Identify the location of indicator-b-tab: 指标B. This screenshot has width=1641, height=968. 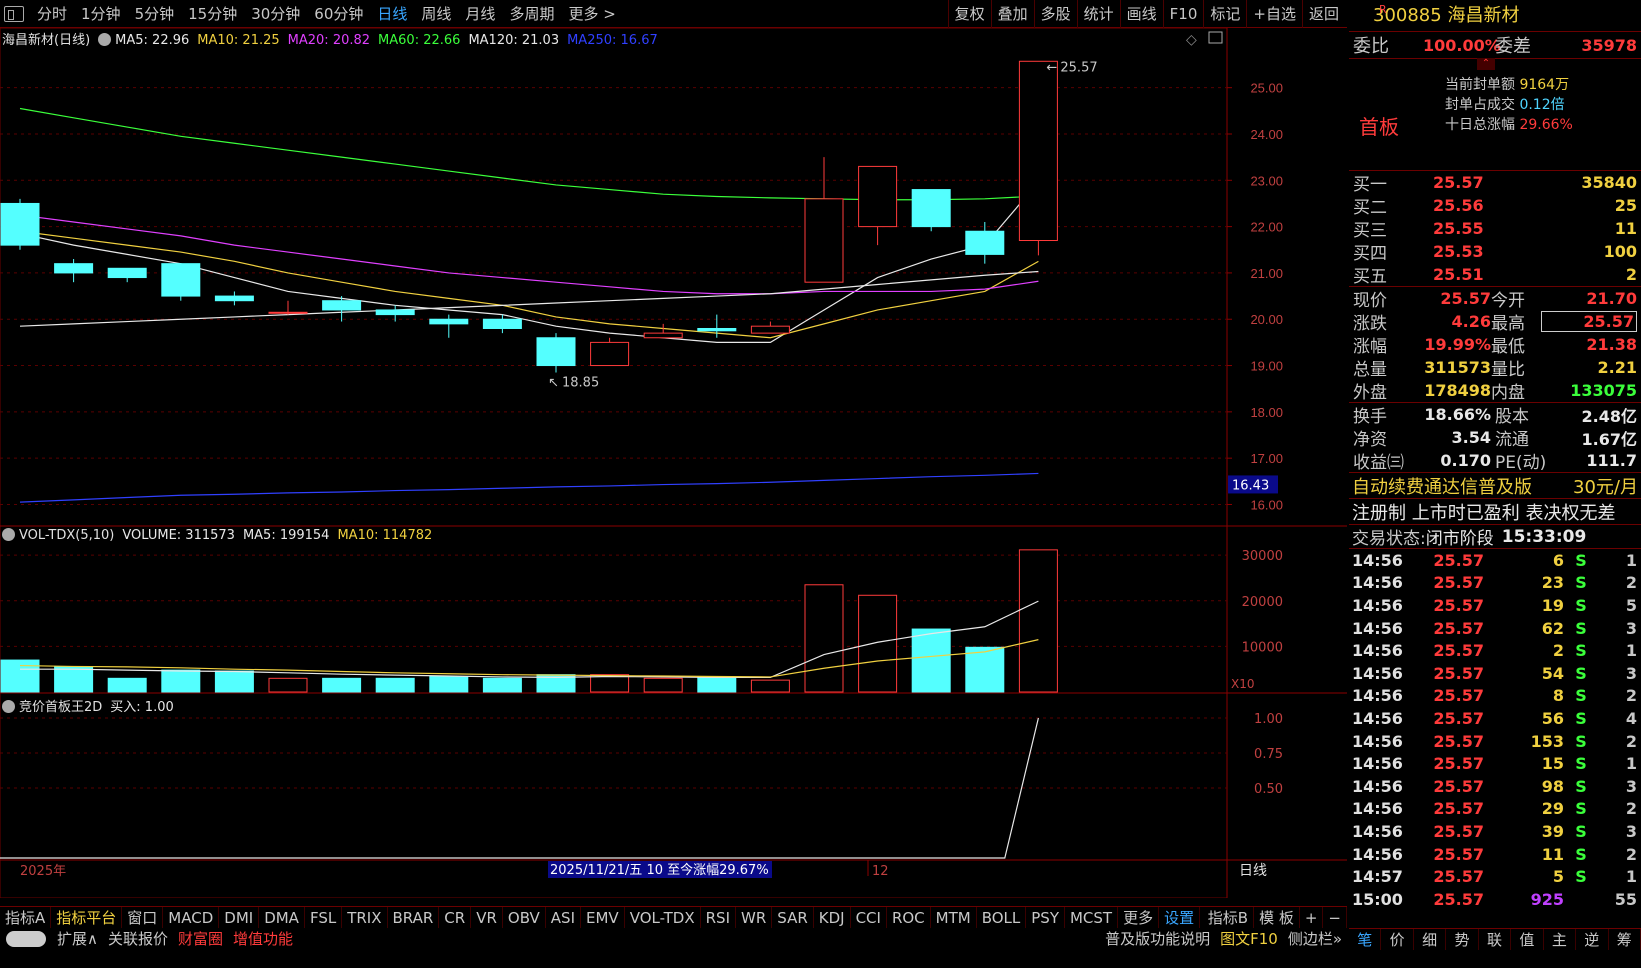
(1229, 917).